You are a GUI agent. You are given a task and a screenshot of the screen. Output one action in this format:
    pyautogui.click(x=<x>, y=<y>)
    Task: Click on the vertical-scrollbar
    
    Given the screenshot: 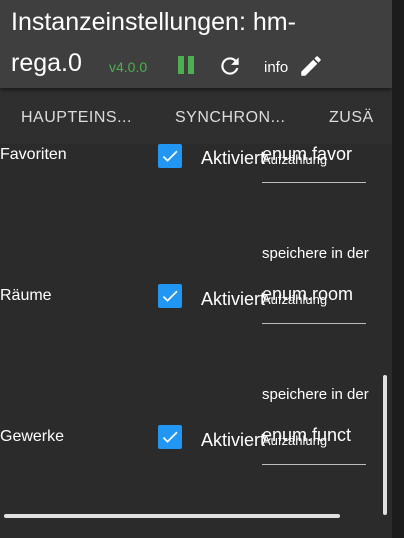 What is the action you would take?
    pyautogui.click(x=385, y=445)
    